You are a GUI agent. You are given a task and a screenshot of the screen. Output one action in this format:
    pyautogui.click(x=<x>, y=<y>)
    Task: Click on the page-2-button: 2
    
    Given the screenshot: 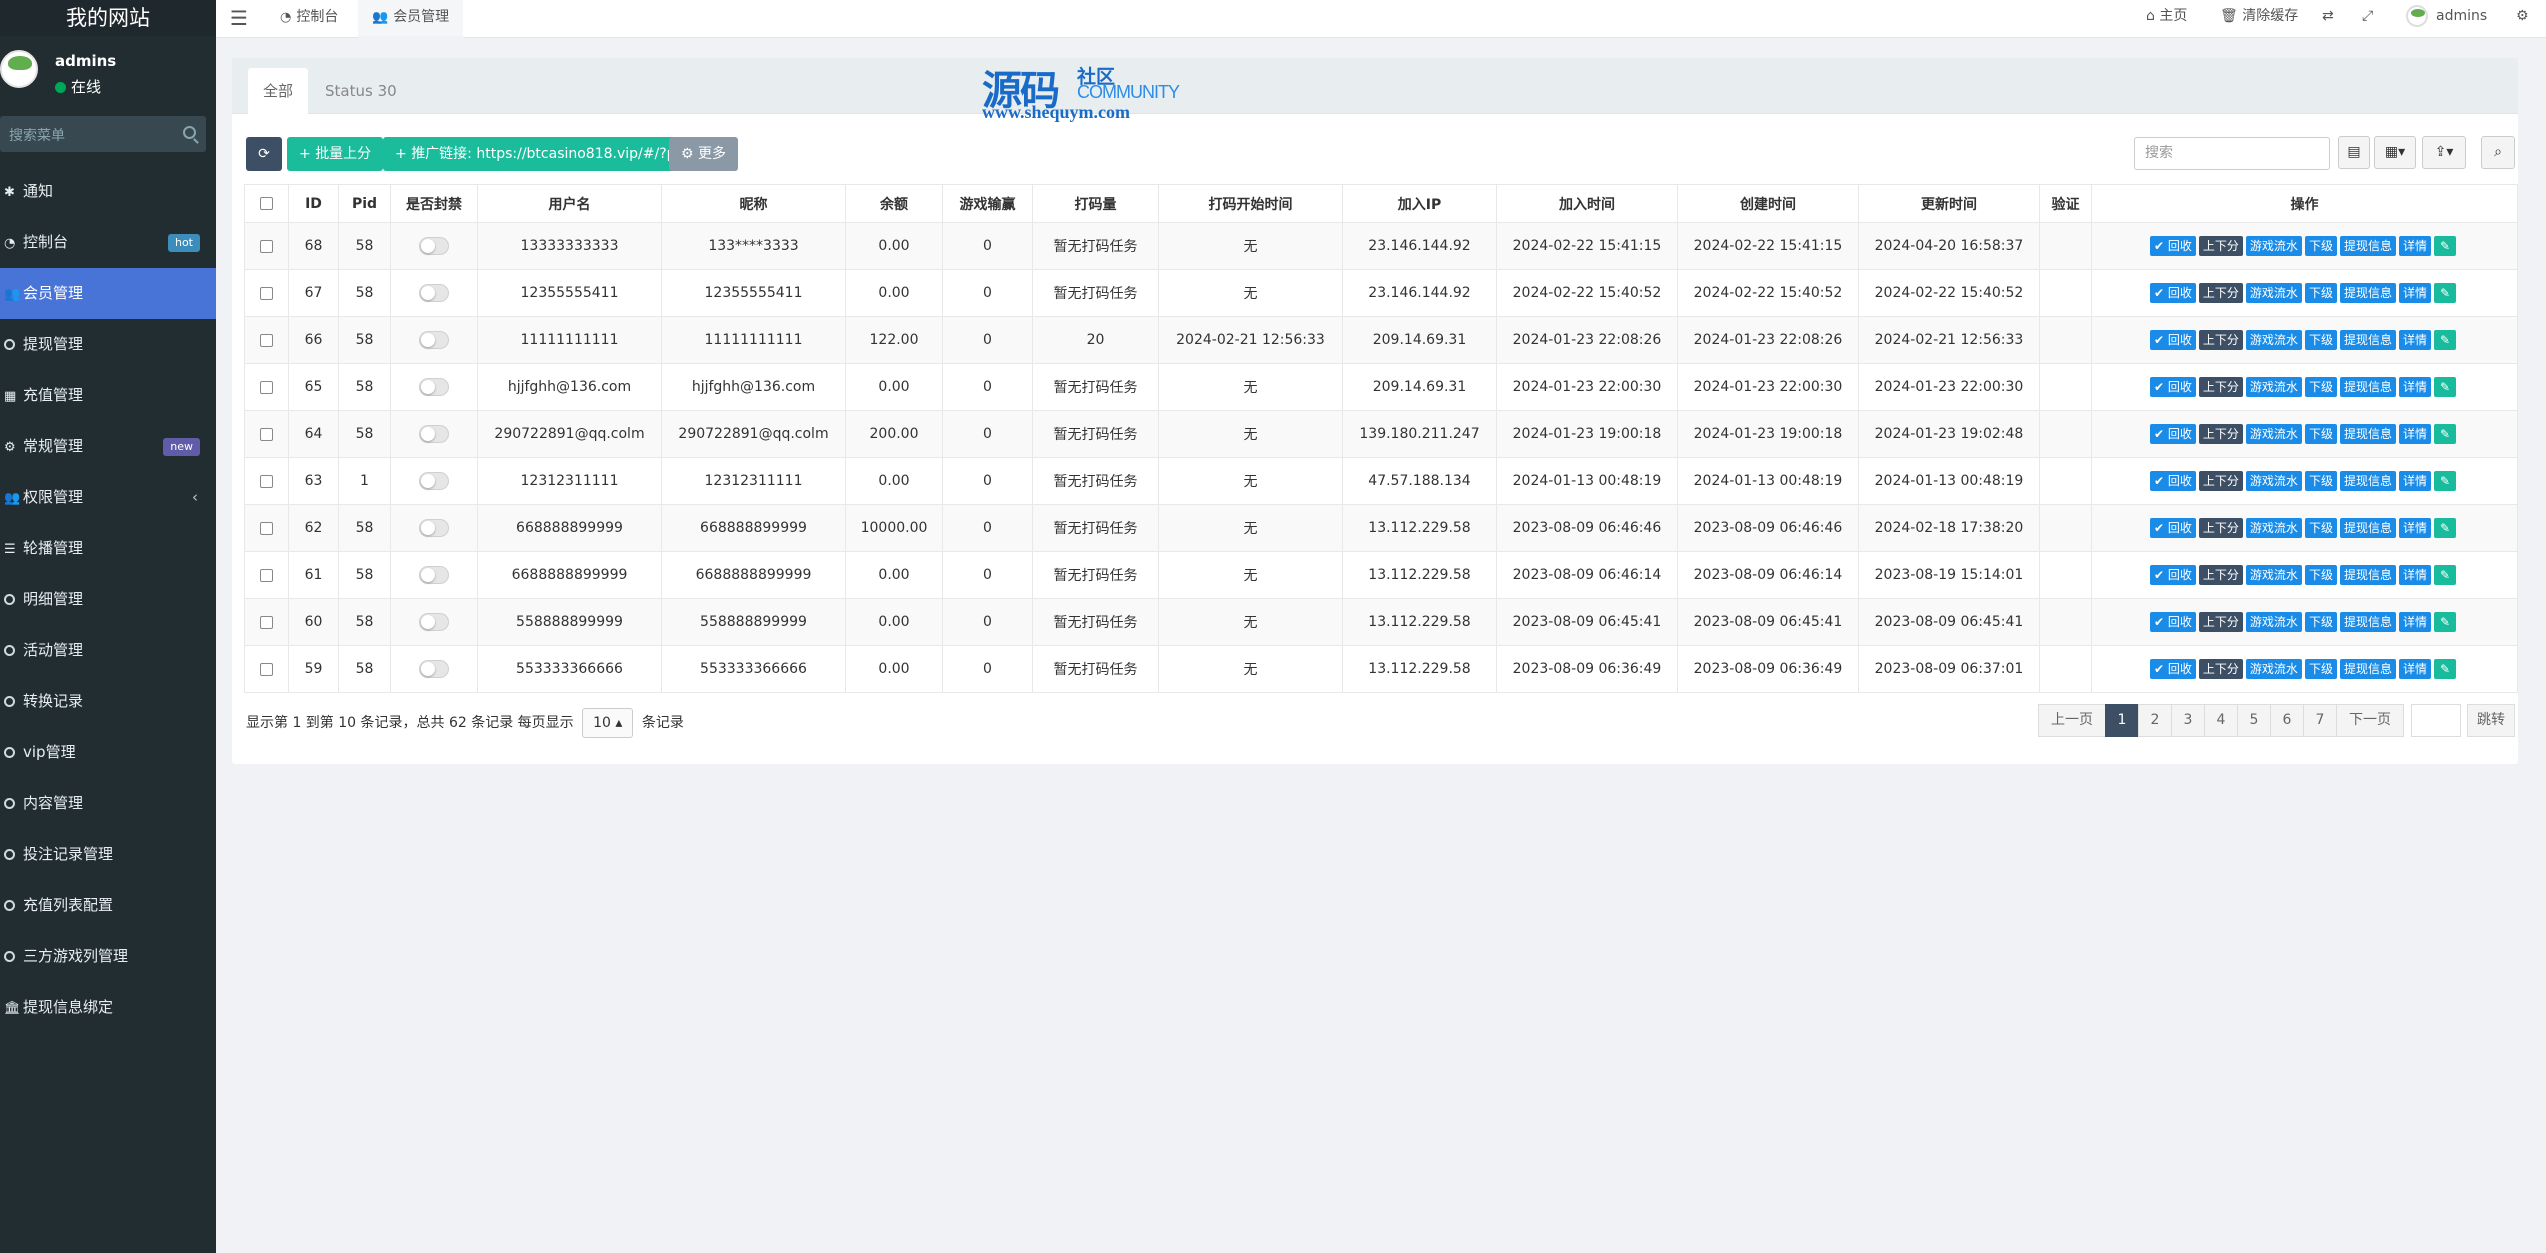 What is the action you would take?
    pyautogui.click(x=2155, y=720)
    